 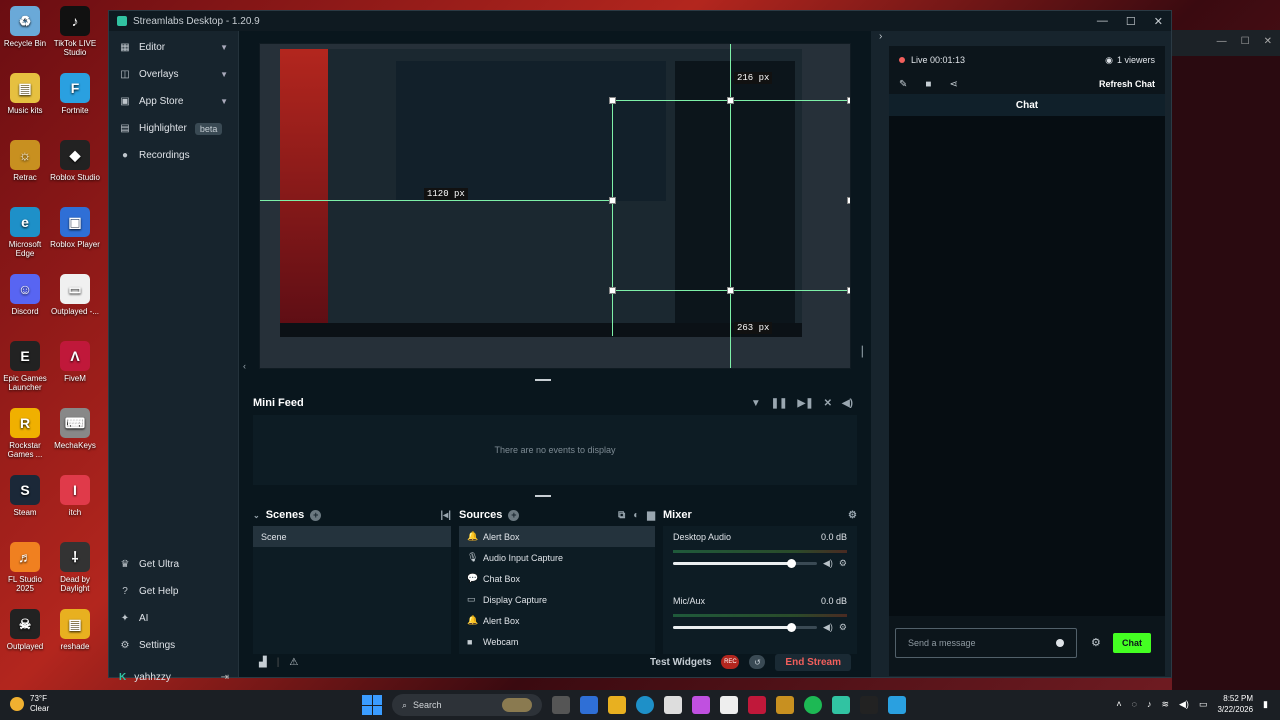 I want to click on mute-alerts-icon: ✕, so click(x=828, y=403).